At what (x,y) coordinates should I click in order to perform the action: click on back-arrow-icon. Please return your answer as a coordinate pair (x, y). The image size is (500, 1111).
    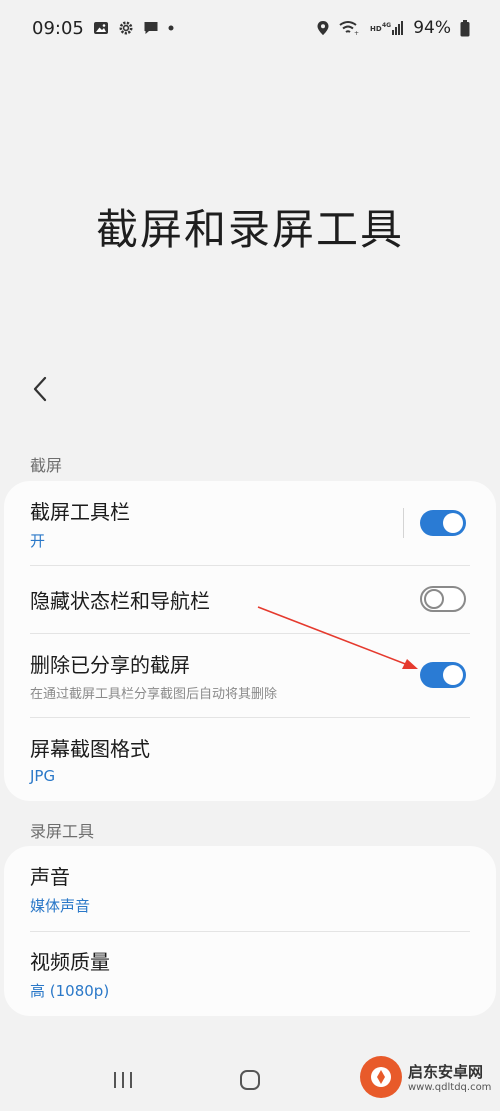
    Looking at the image, I should click on (40, 391).